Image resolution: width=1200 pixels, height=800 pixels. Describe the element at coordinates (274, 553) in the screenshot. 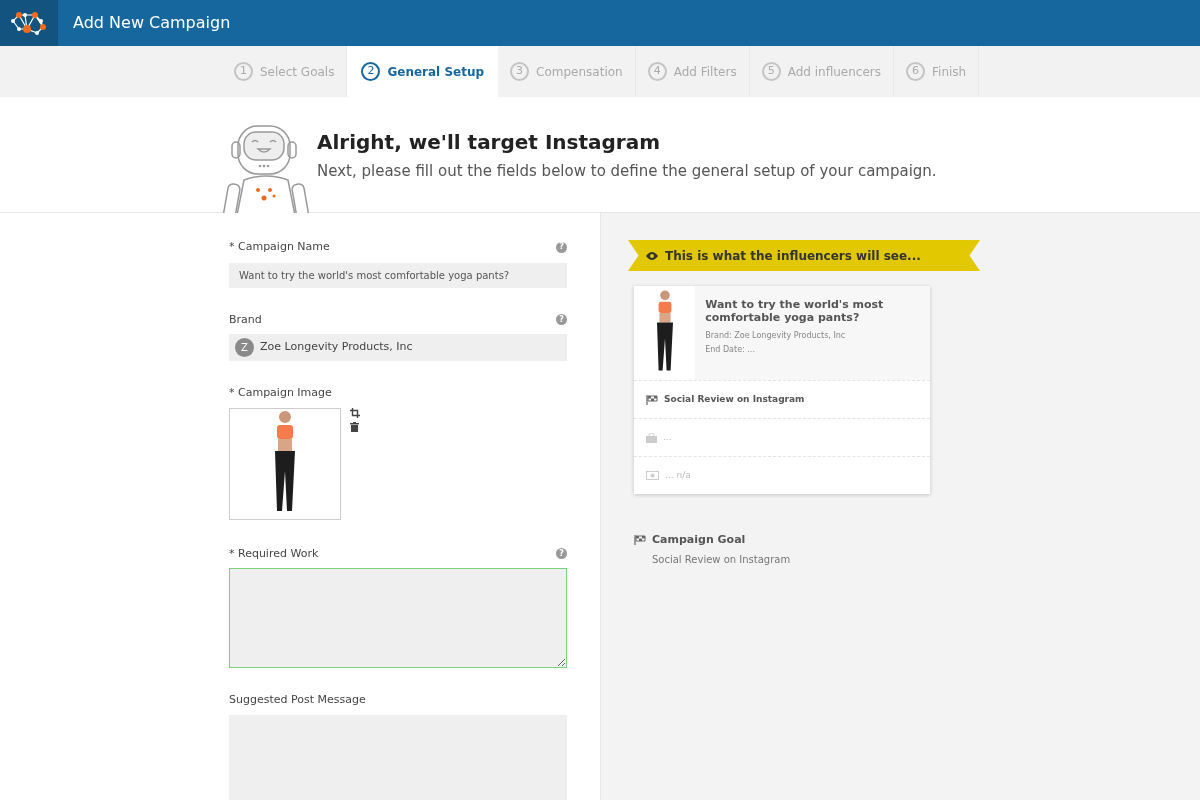

I see `field-label: * Required Work` at that location.